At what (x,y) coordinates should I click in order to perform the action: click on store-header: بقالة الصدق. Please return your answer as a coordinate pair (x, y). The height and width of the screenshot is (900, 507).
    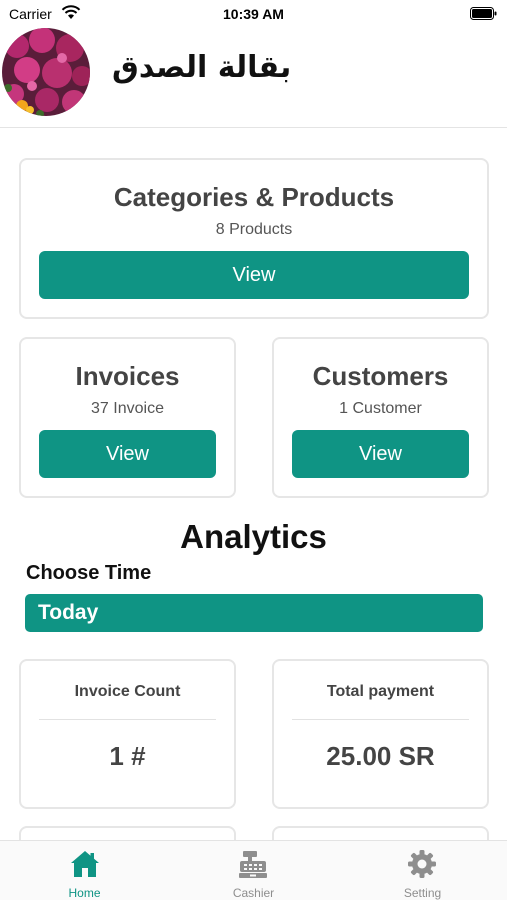
    Looking at the image, I should click on (253, 78).